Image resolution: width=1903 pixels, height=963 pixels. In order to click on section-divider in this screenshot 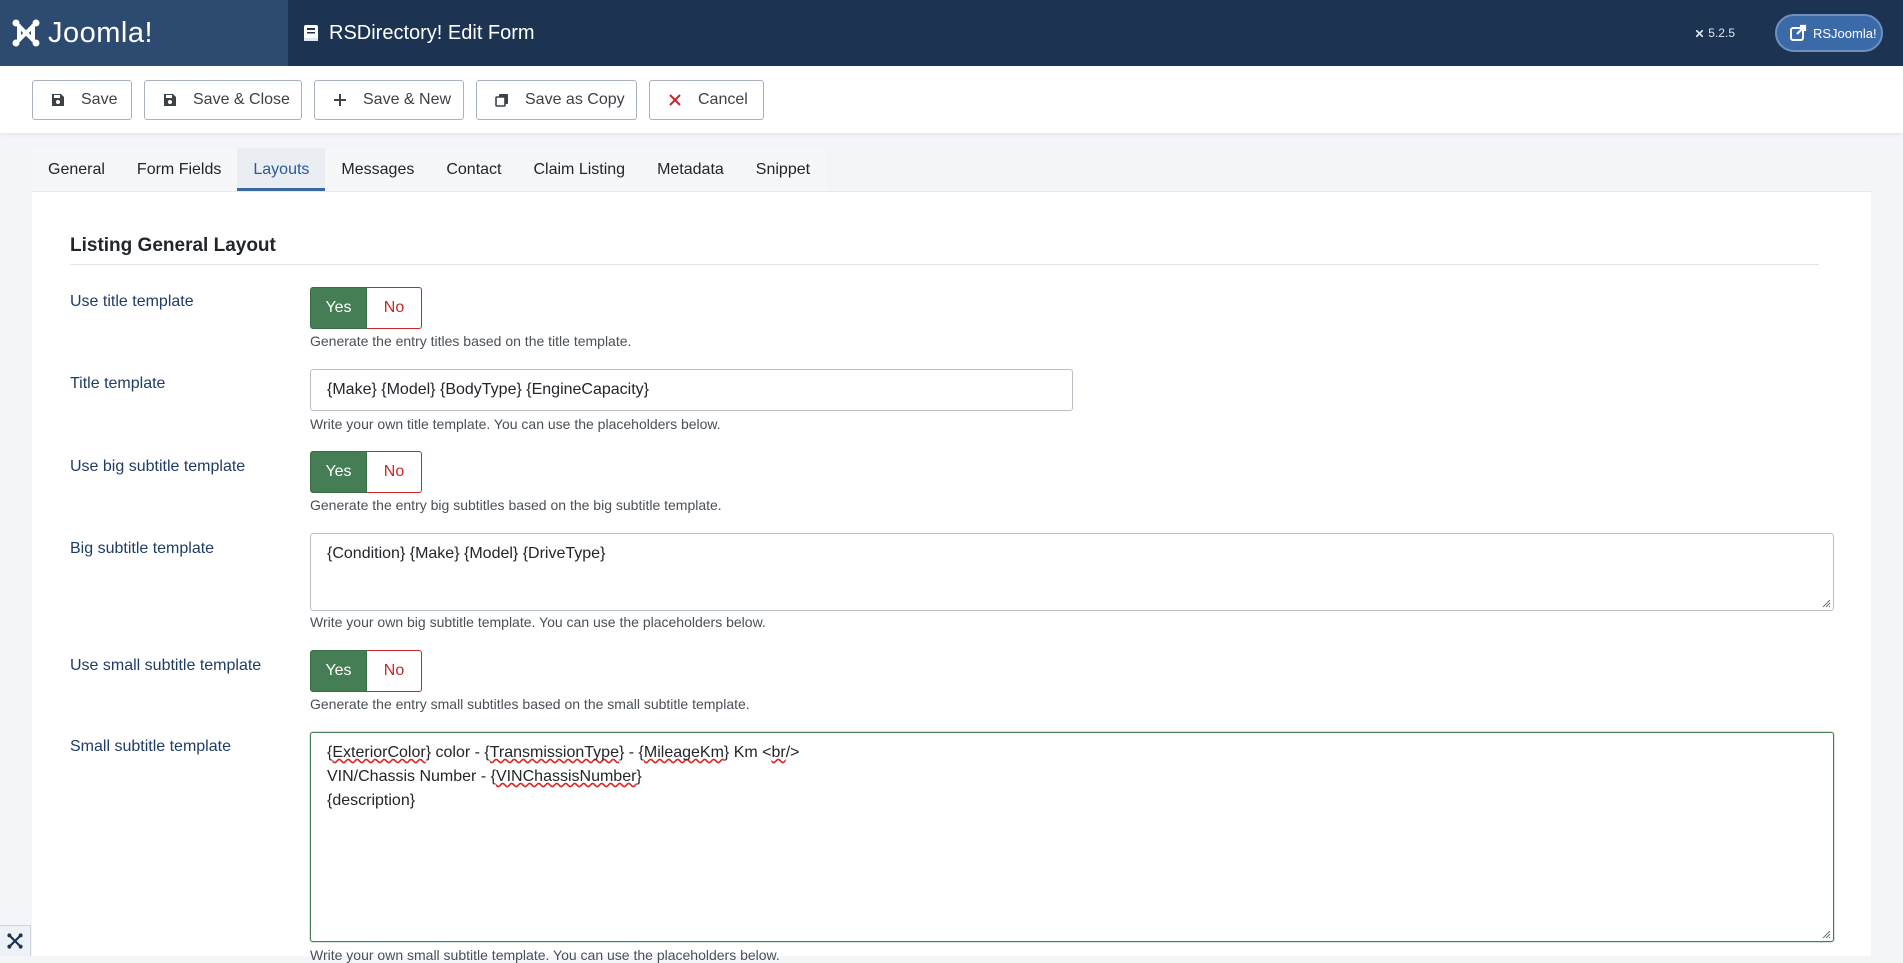, I will do `click(944, 264)`.